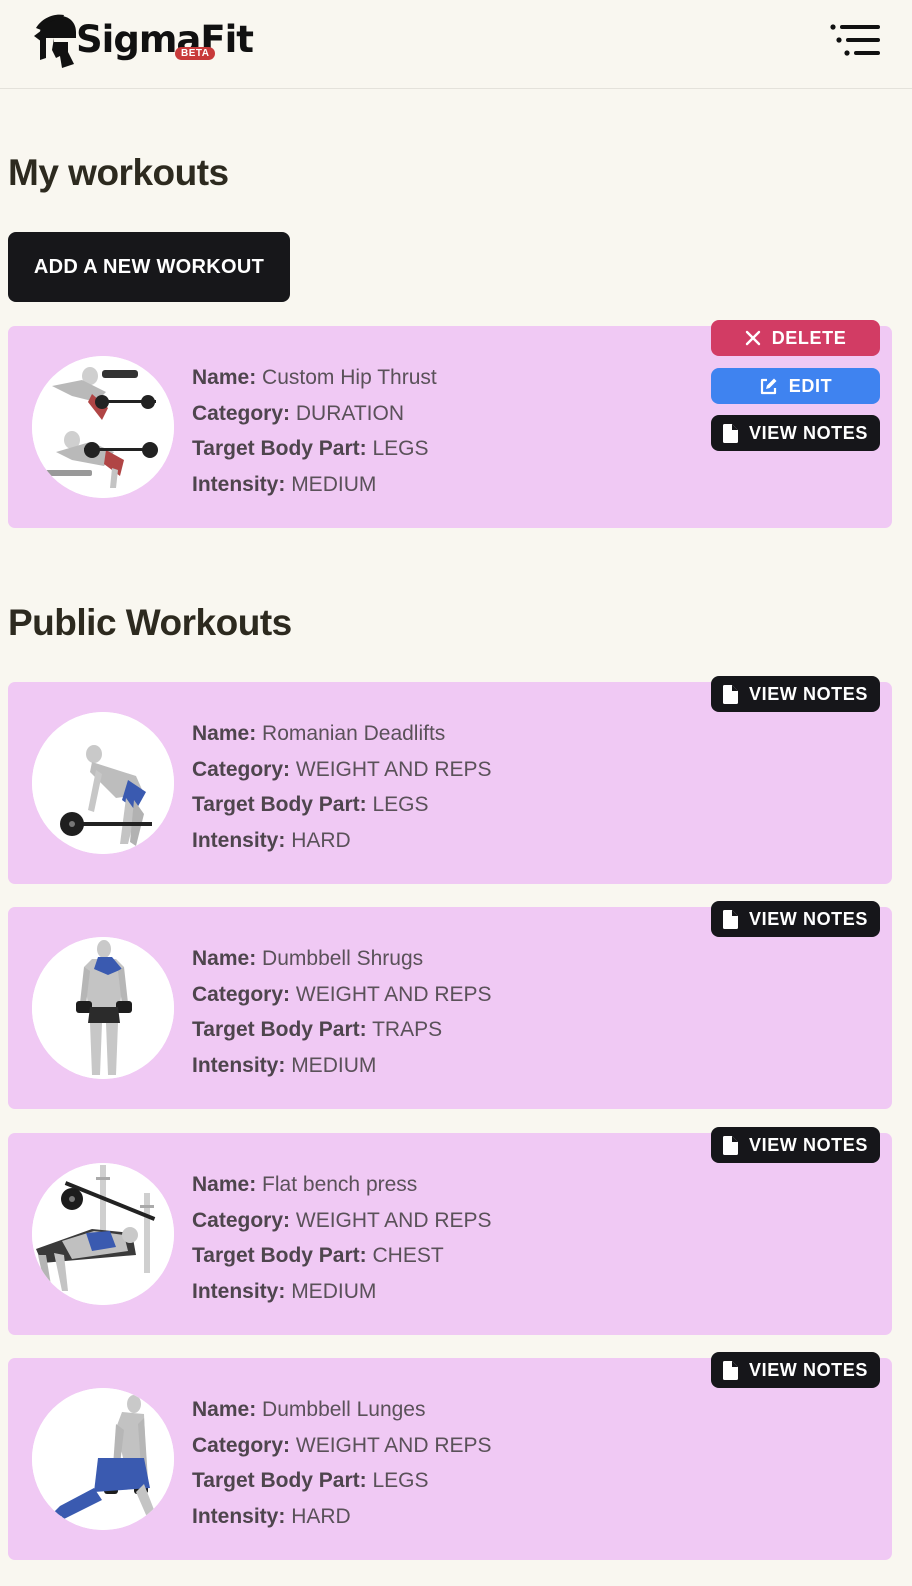  Describe the element at coordinates (456, 44) in the screenshot. I see `navbar: SigmaFit BETA` at that location.